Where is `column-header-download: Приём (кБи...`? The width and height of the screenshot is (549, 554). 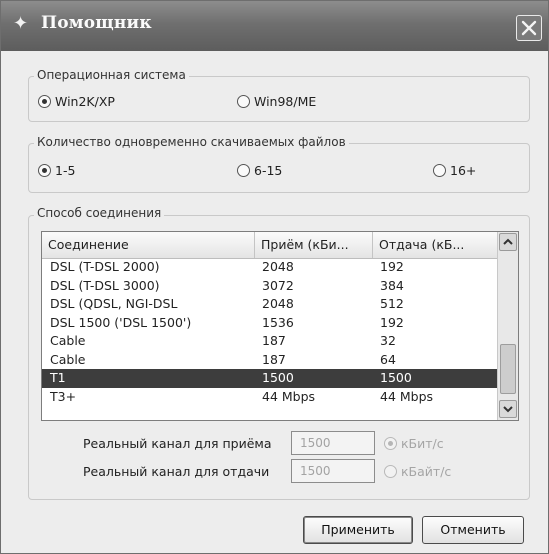
column-header-download: Приём (кБи... is located at coordinates (314, 245).